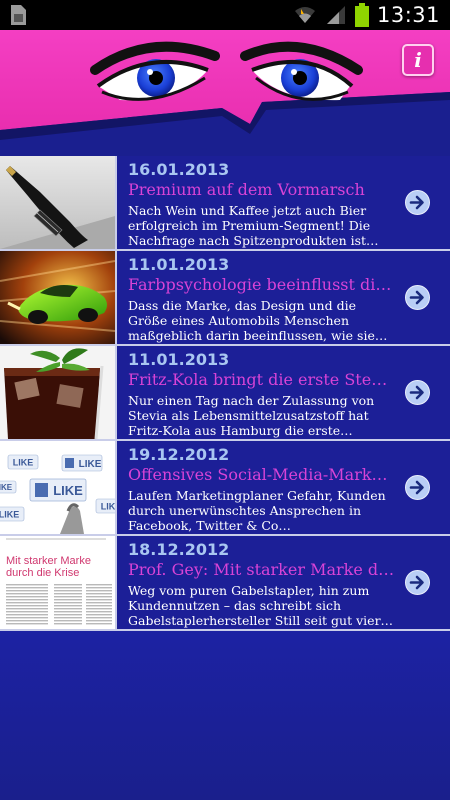  I want to click on info-icon: i, so click(418, 60).